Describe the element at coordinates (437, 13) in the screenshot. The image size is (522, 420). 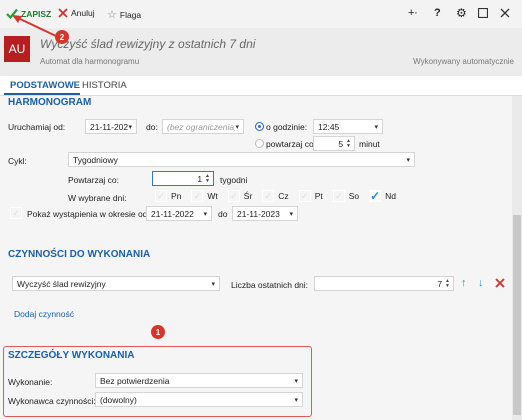
I see `help-icon: ?` at that location.